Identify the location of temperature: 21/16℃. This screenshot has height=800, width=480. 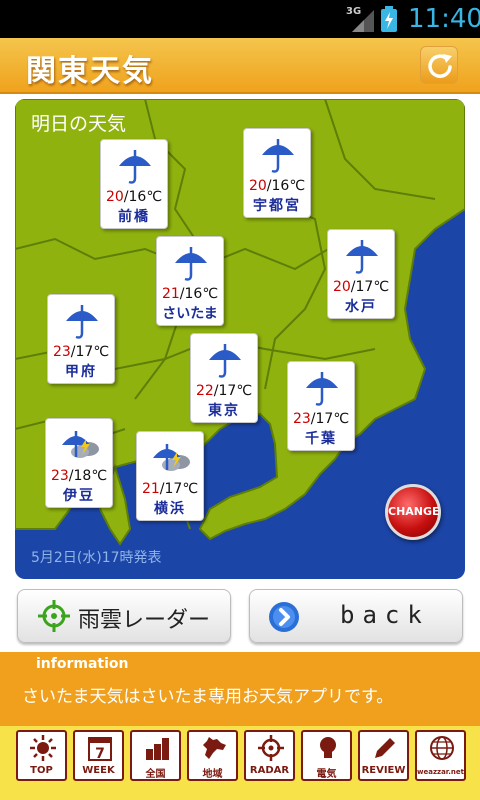
(190, 294).